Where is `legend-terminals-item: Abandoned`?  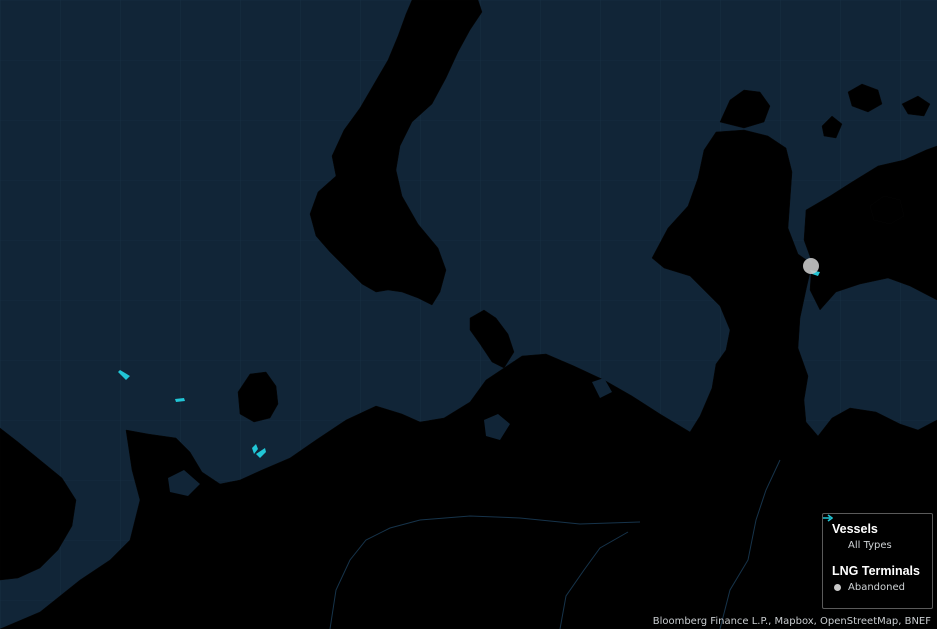
legend-terminals-item: Abandoned is located at coordinates (876, 587).